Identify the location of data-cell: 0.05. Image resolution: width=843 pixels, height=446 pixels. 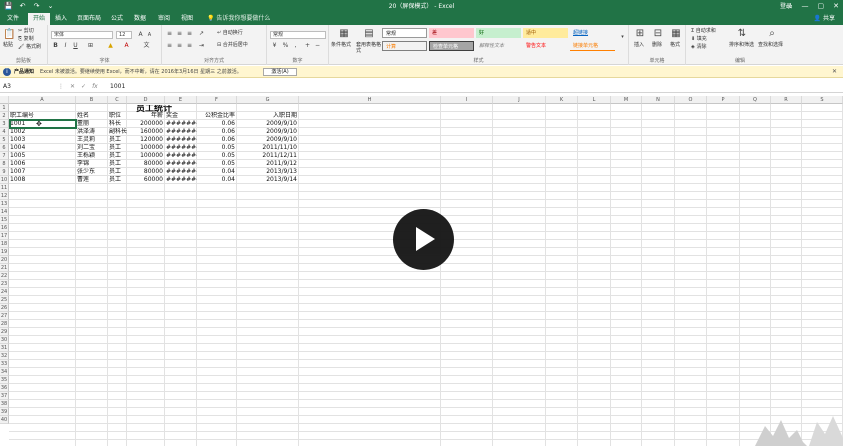
(217, 148).